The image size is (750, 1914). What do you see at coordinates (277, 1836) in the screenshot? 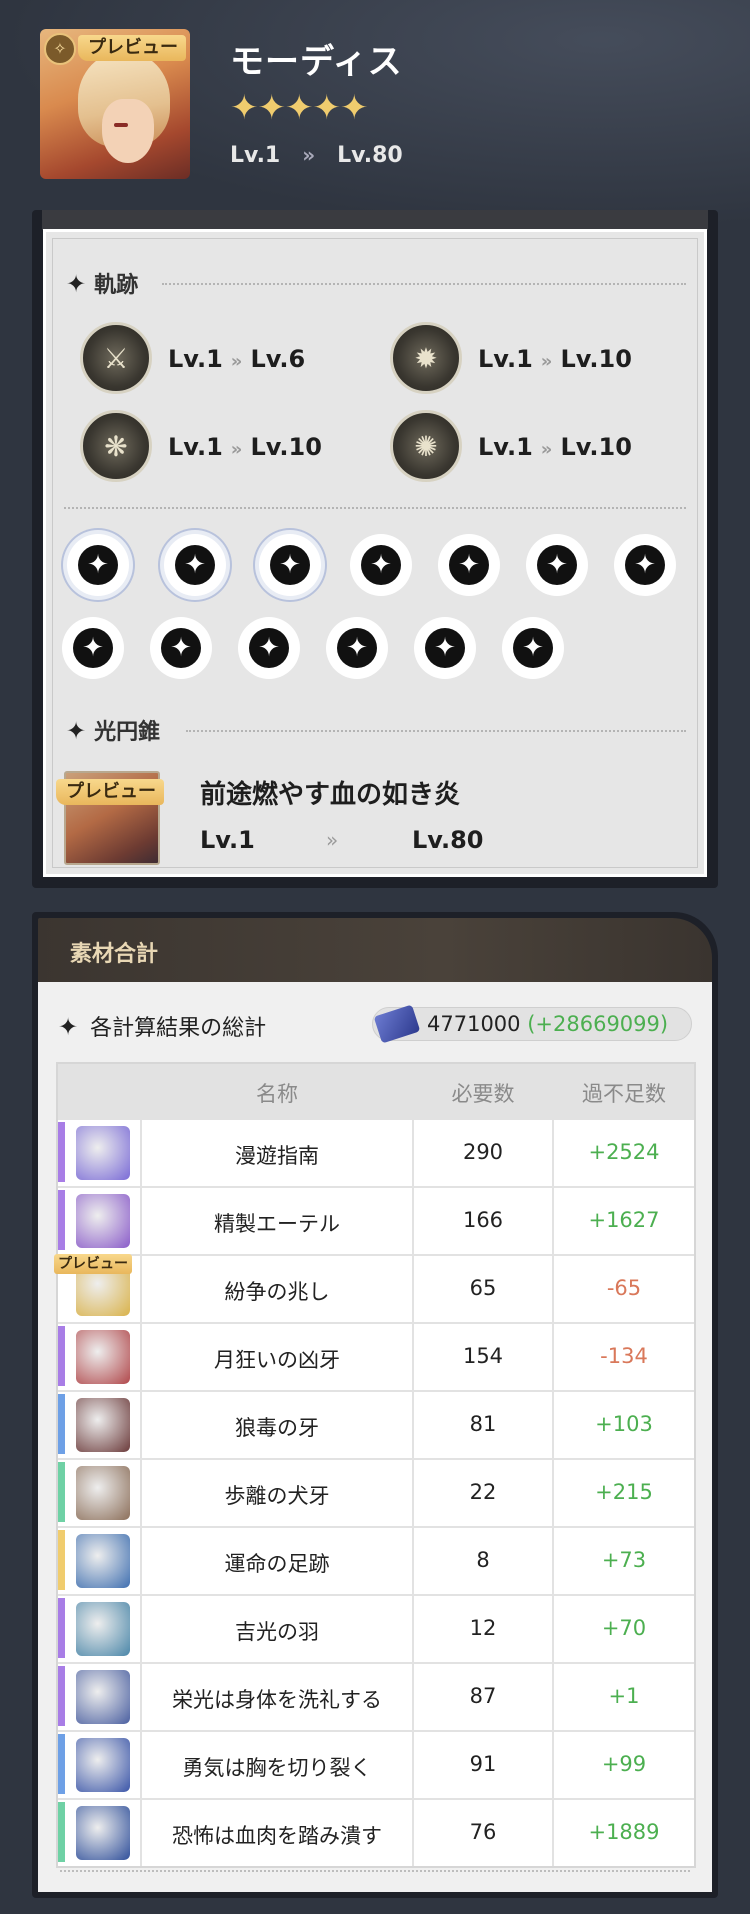
I see `material-name: 恐怖は血肉を踏み潰す` at bounding box center [277, 1836].